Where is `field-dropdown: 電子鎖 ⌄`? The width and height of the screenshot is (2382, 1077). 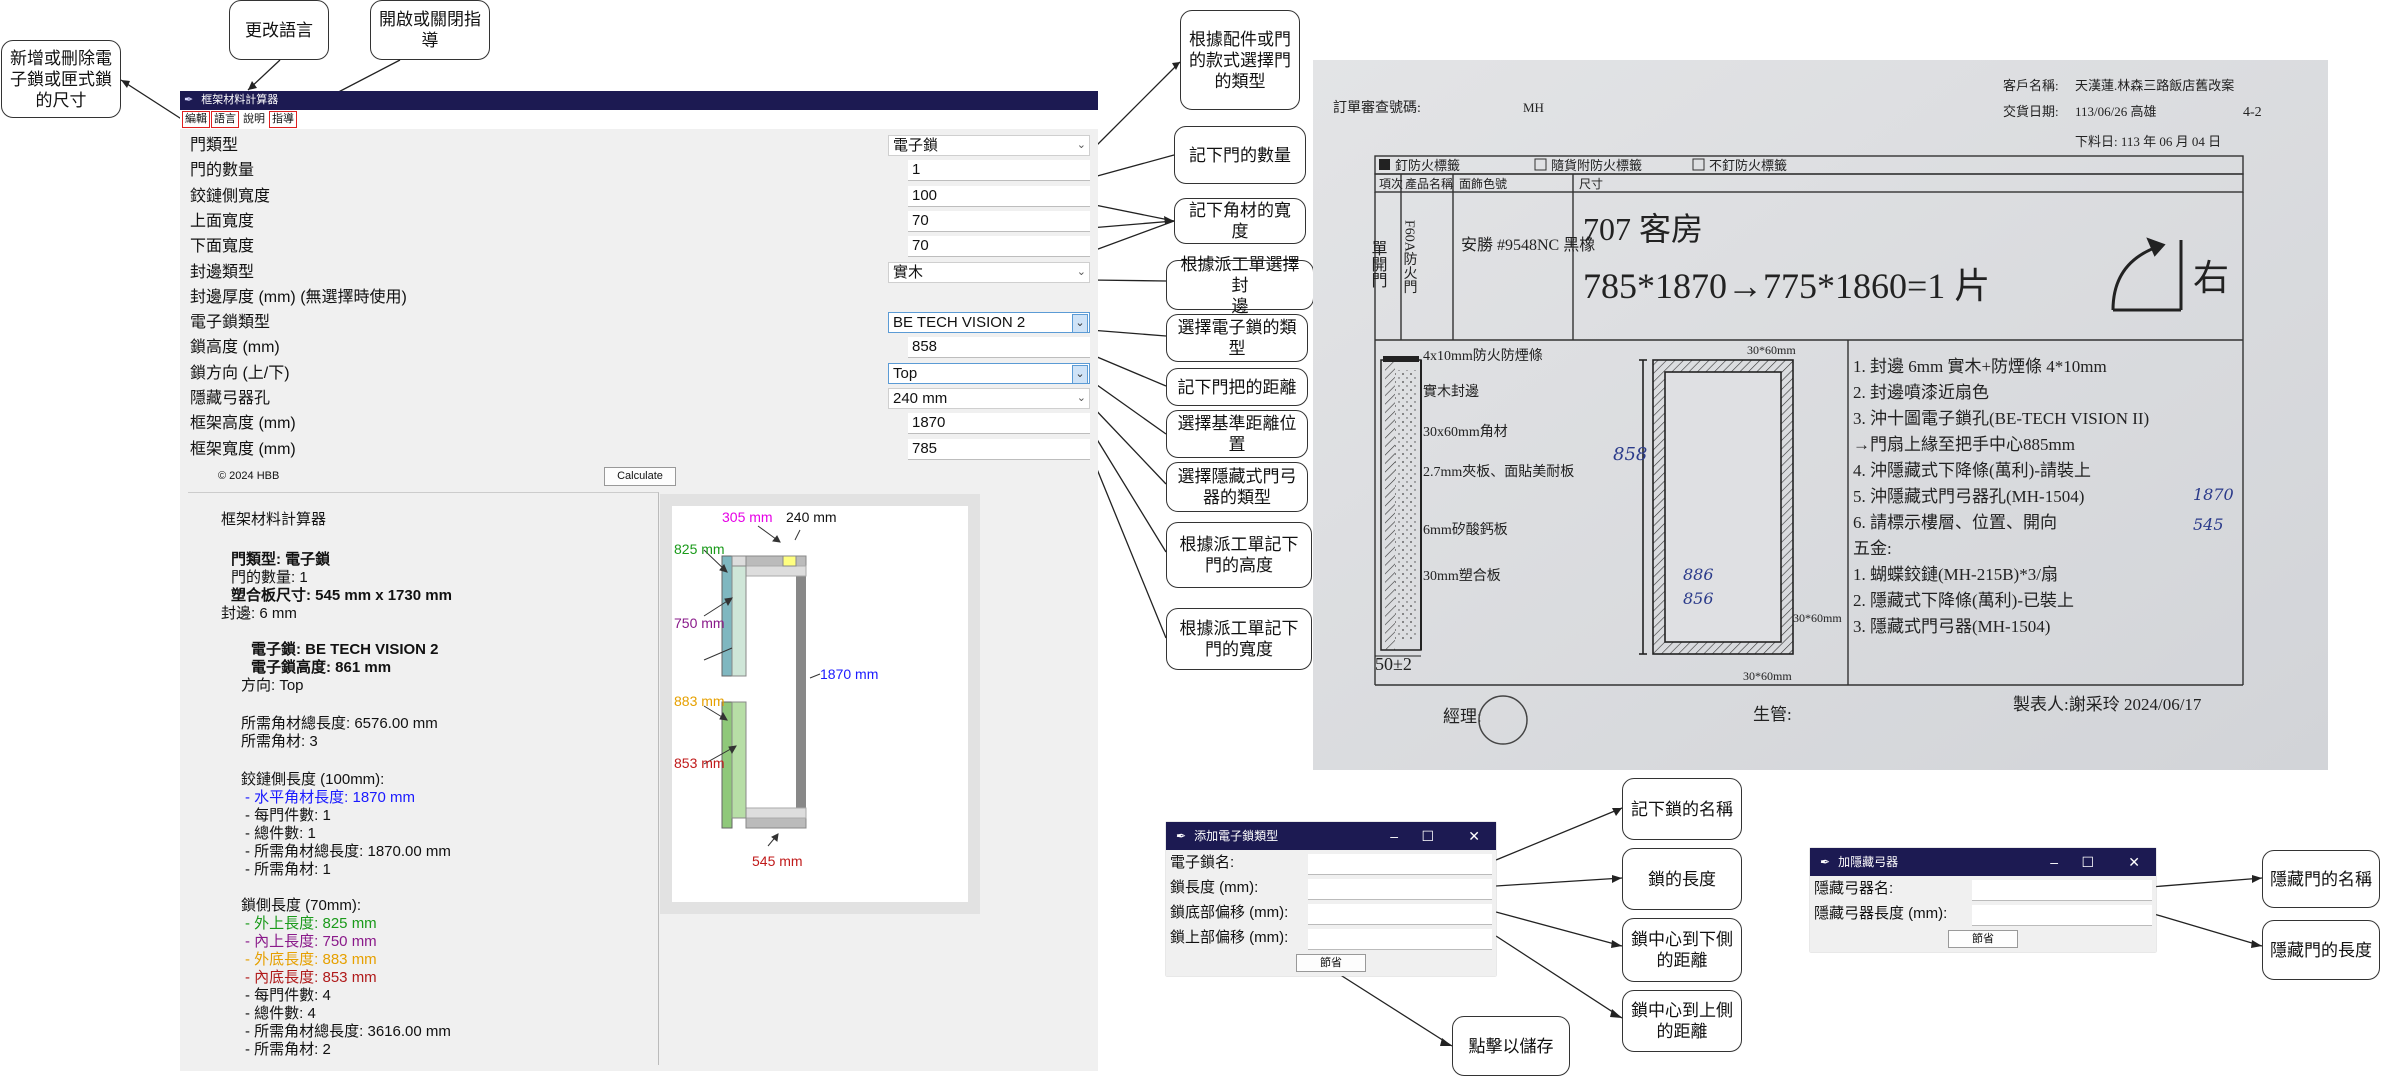
field-dropdown: 電子鎖 ⌄ is located at coordinates (989, 145).